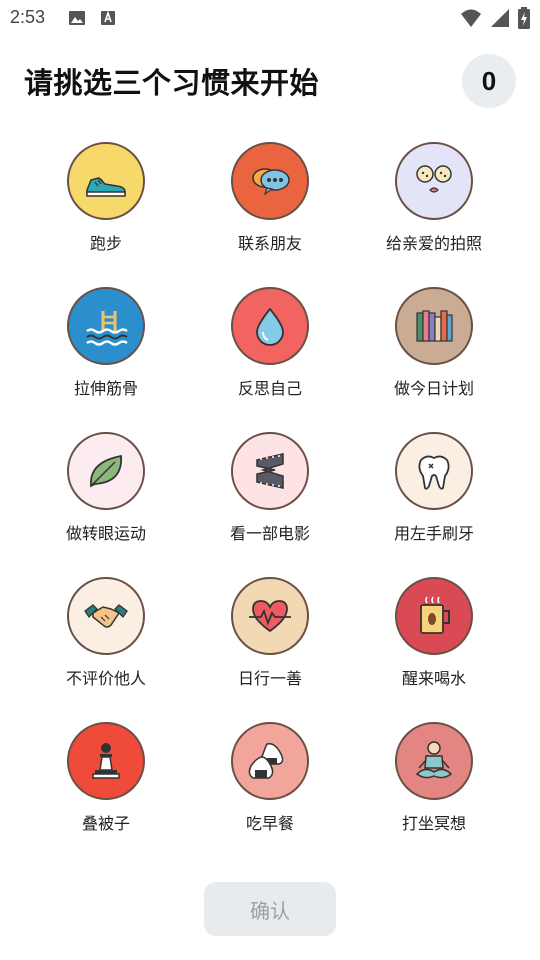 This screenshot has height=960, width=540. Describe the element at coordinates (433, 678) in the screenshot. I see `habit-label: 醒来喝水` at that location.